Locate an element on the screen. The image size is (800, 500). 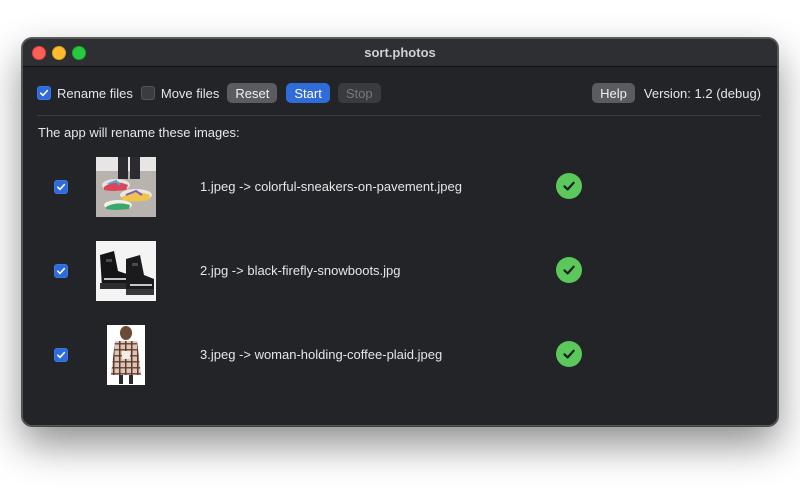
start-button: Start is located at coordinates (308, 93).